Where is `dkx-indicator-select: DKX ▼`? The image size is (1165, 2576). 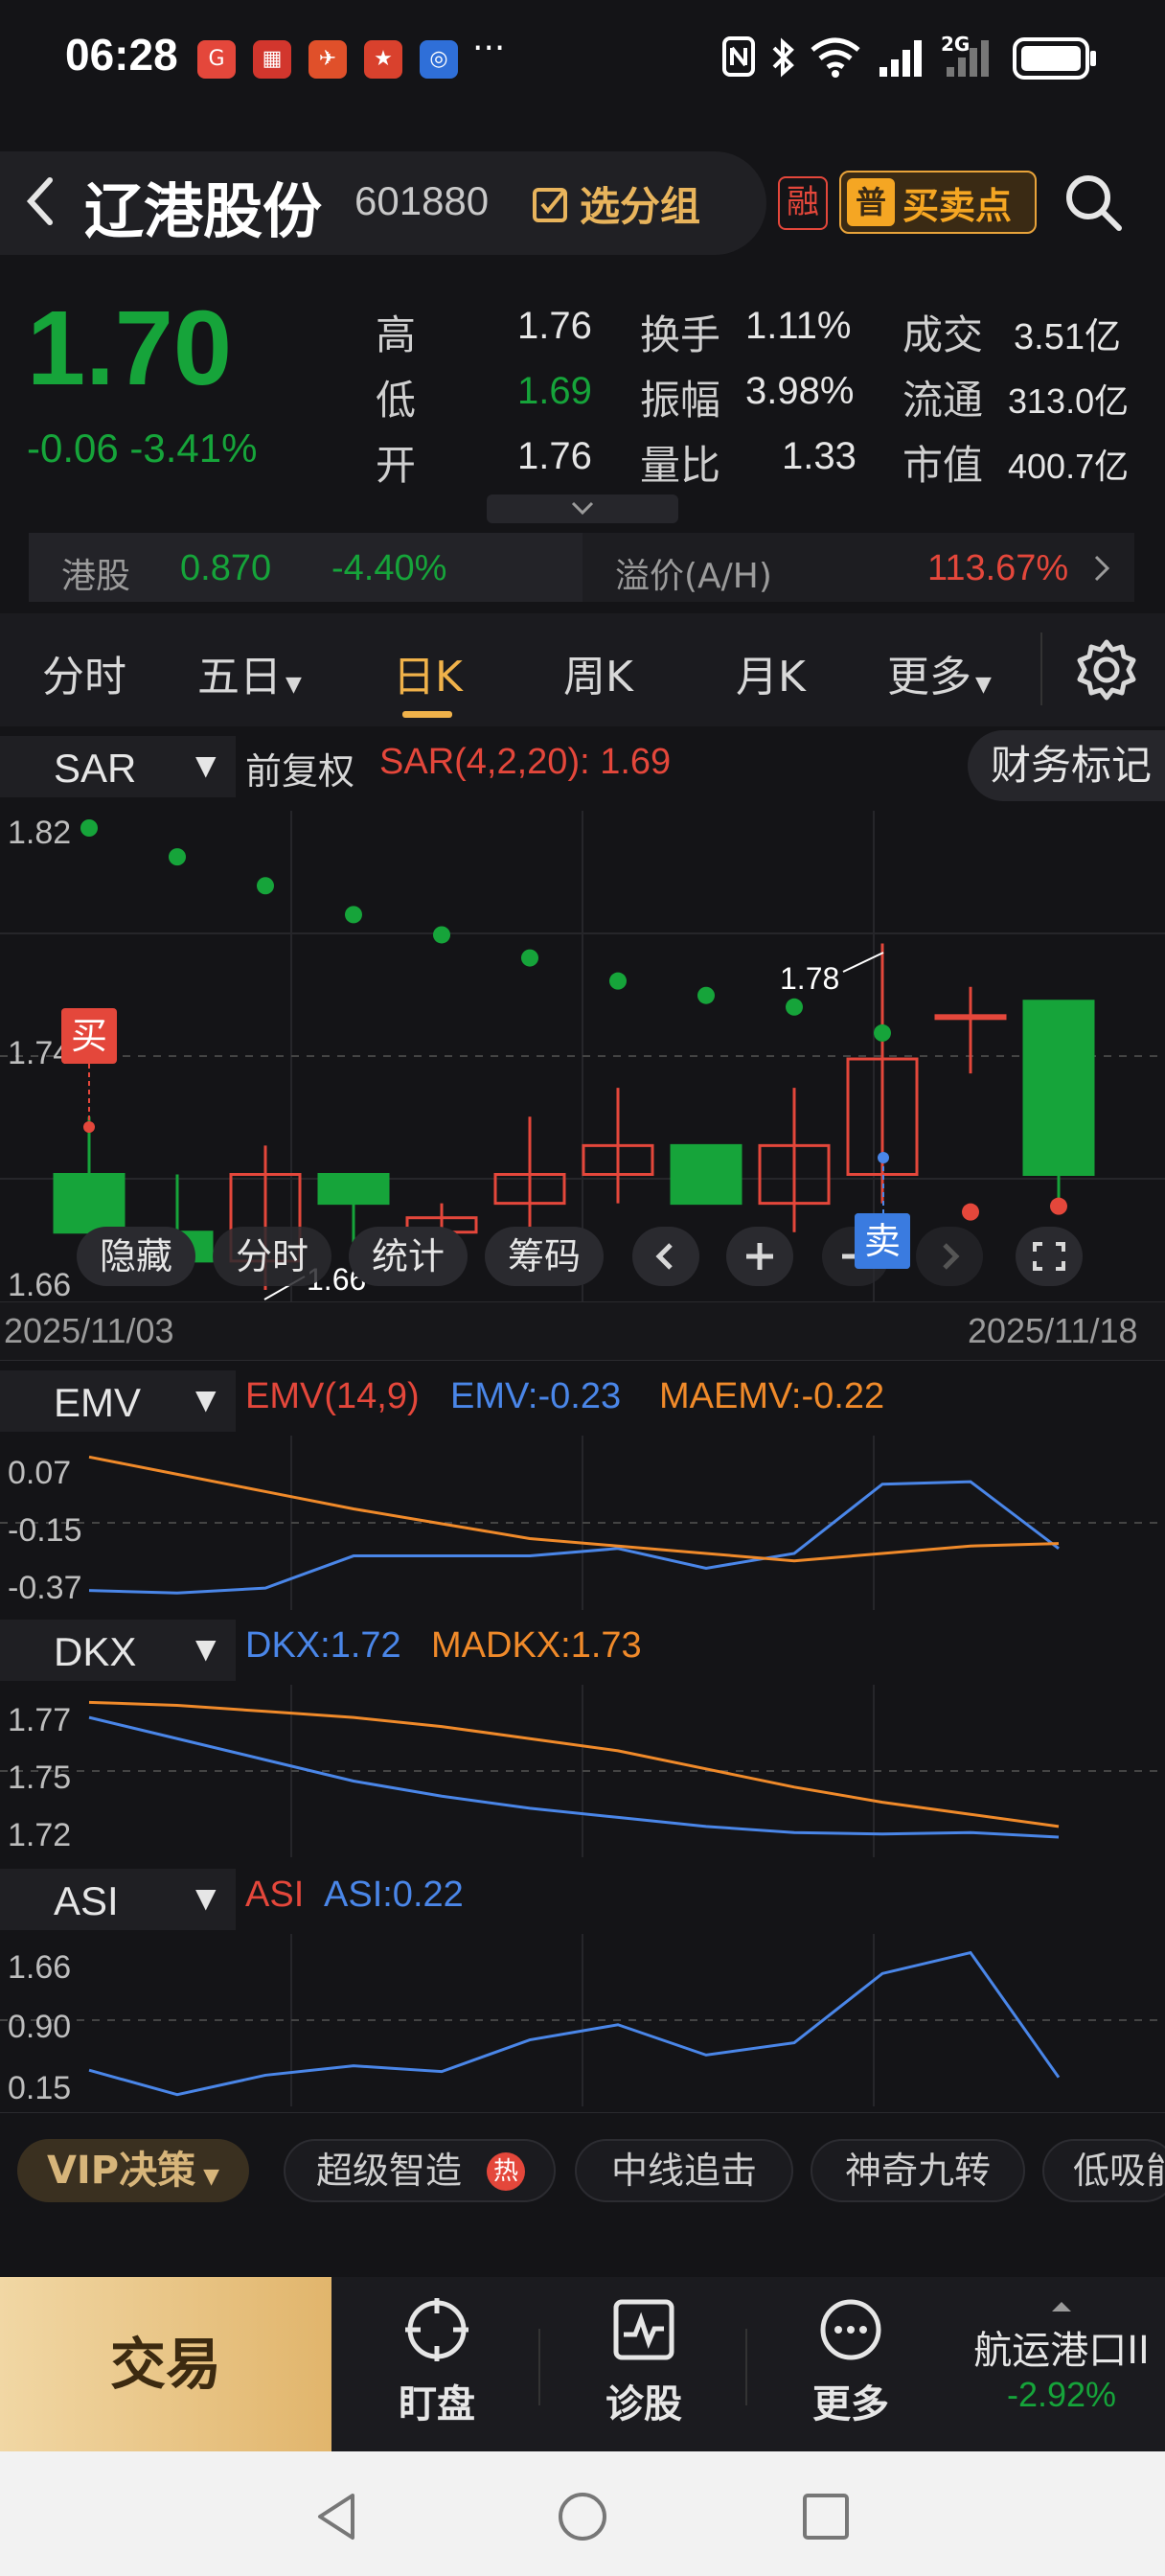
dkx-indicator-select: DKX ▼ is located at coordinates (118, 1650).